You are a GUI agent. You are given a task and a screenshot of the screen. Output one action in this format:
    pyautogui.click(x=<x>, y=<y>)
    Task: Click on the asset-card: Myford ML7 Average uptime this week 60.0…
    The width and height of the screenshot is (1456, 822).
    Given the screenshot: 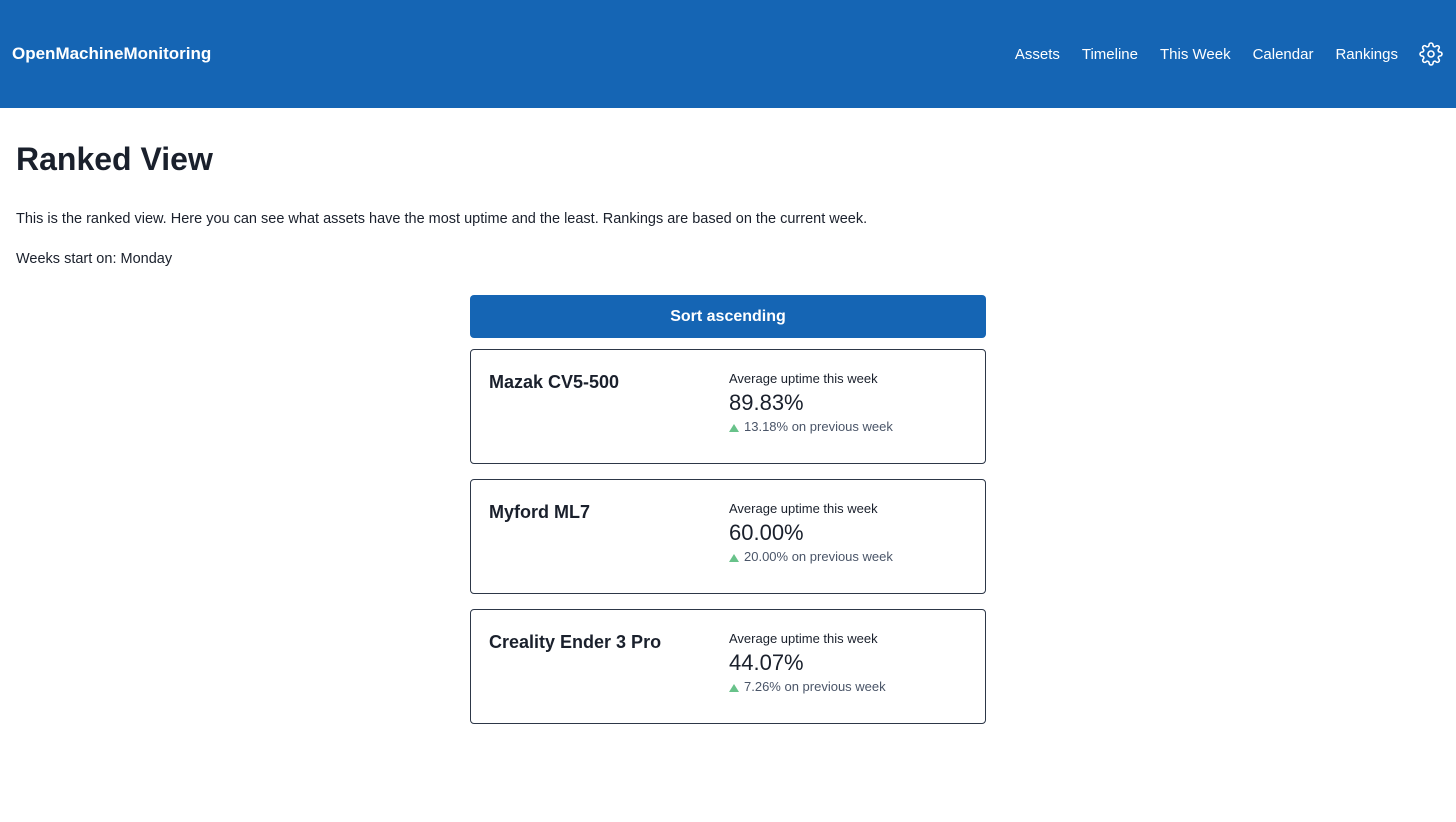 What is the action you would take?
    pyautogui.click(x=728, y=536)
    